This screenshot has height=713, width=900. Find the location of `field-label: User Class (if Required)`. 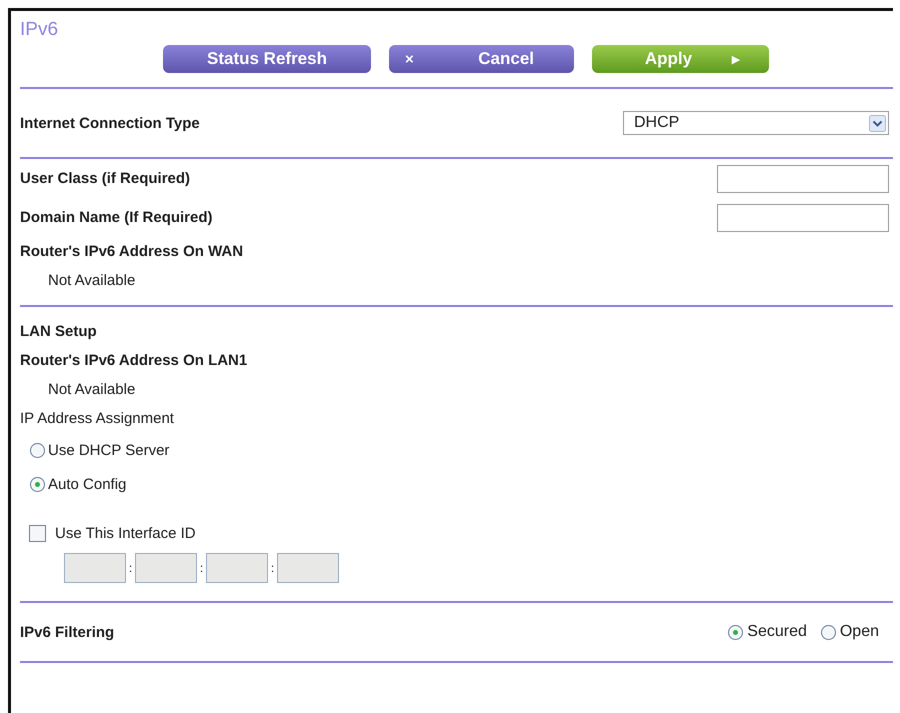

field-label: User Class (if Required) is located at coordinates (105, 178).